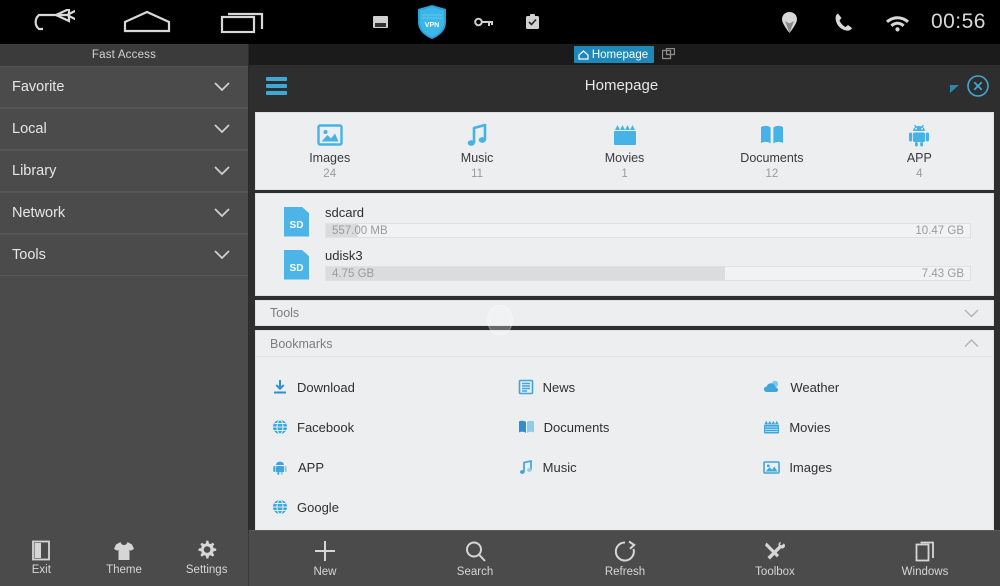 This screenshot has width=1000, height=586. Describe the element at coordinates (958, 21) in the screenshot. I see `status-clock: 00:56` at that location.